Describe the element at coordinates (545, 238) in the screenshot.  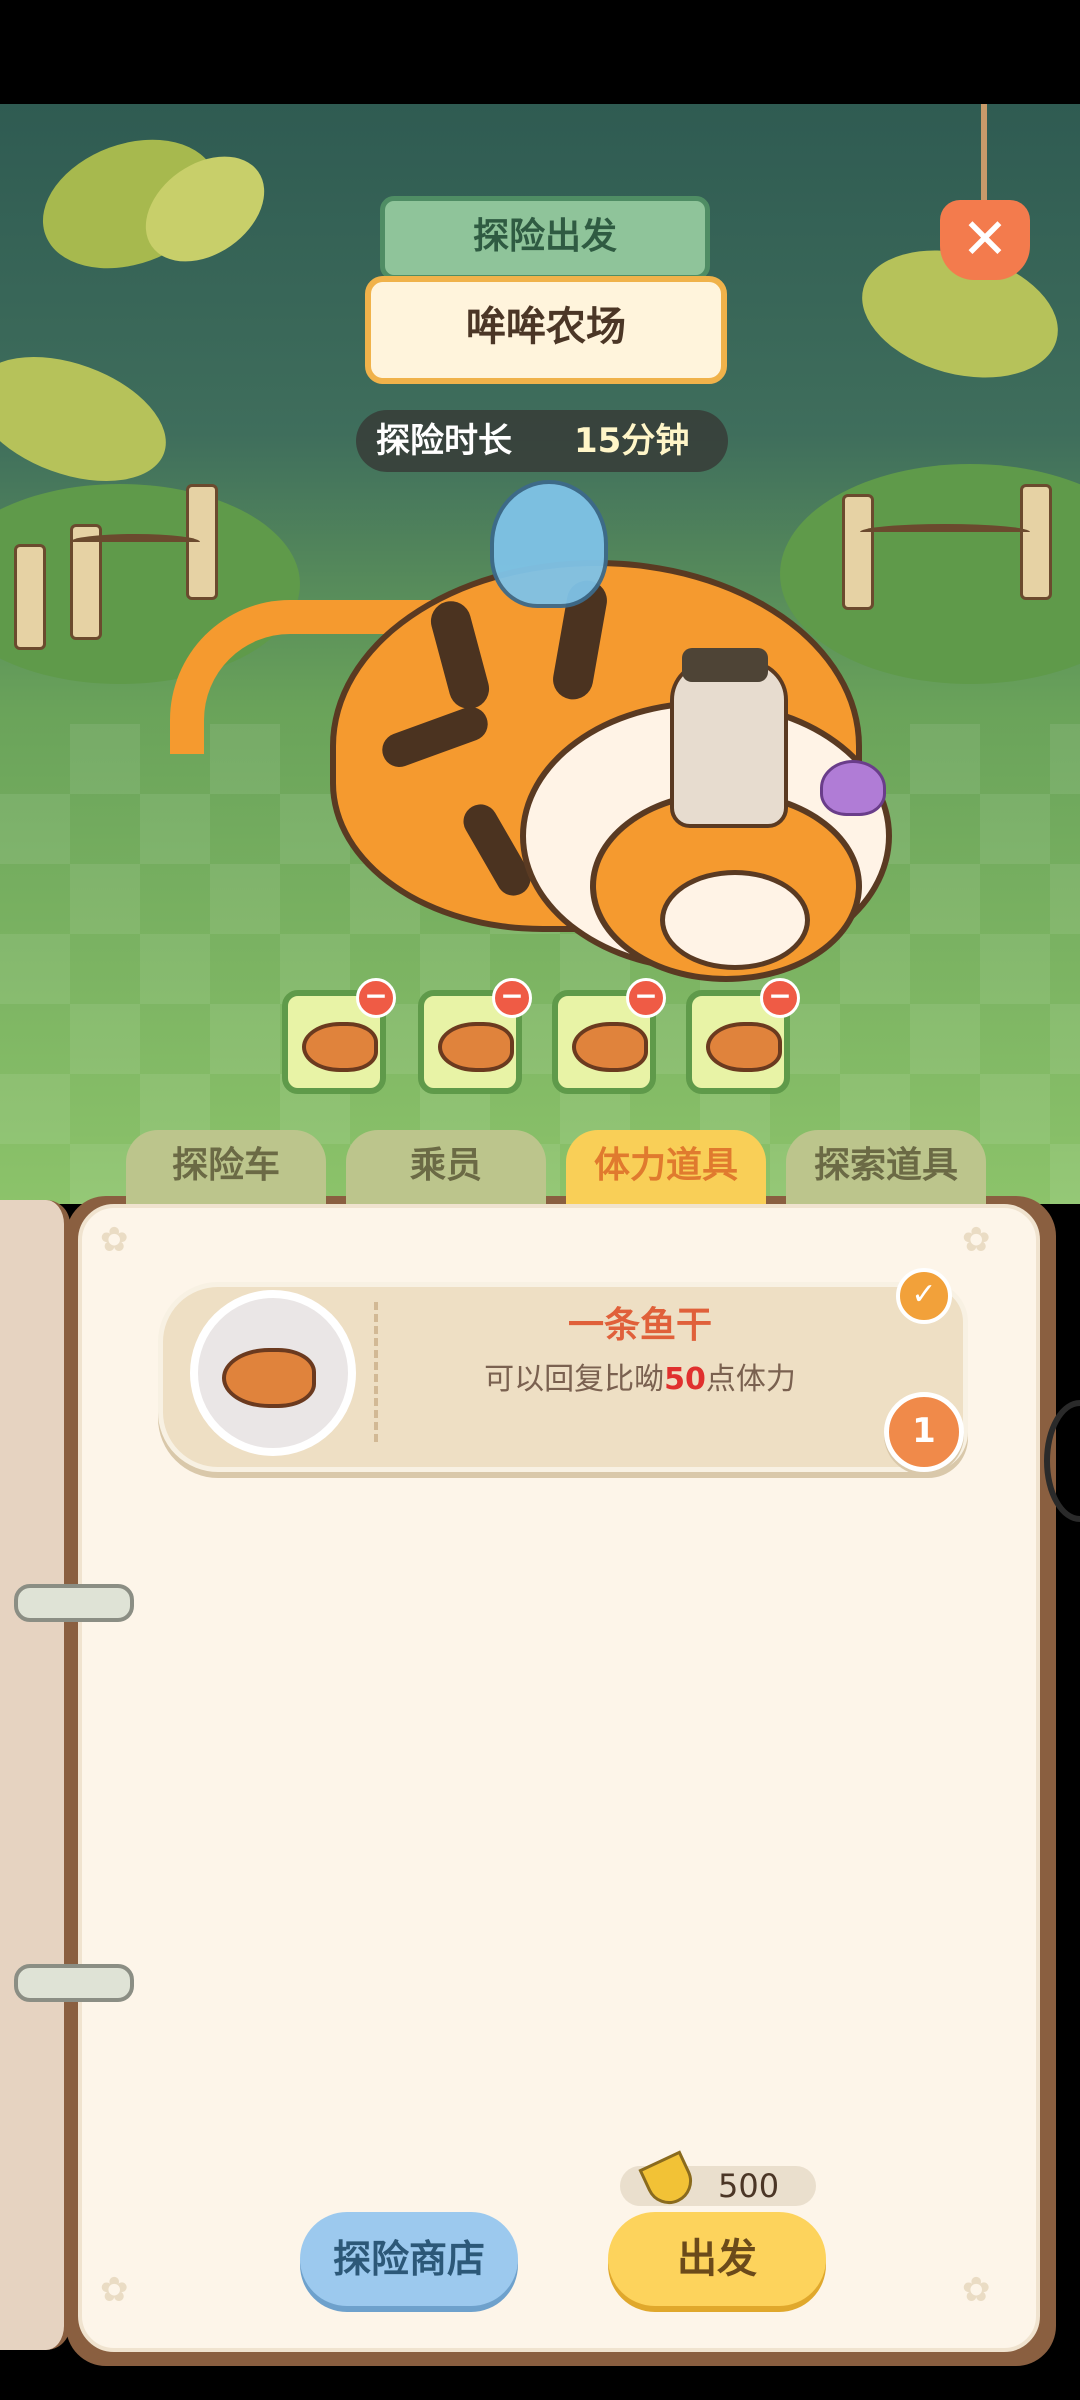
I see `page-title: 探险出发` at that location.